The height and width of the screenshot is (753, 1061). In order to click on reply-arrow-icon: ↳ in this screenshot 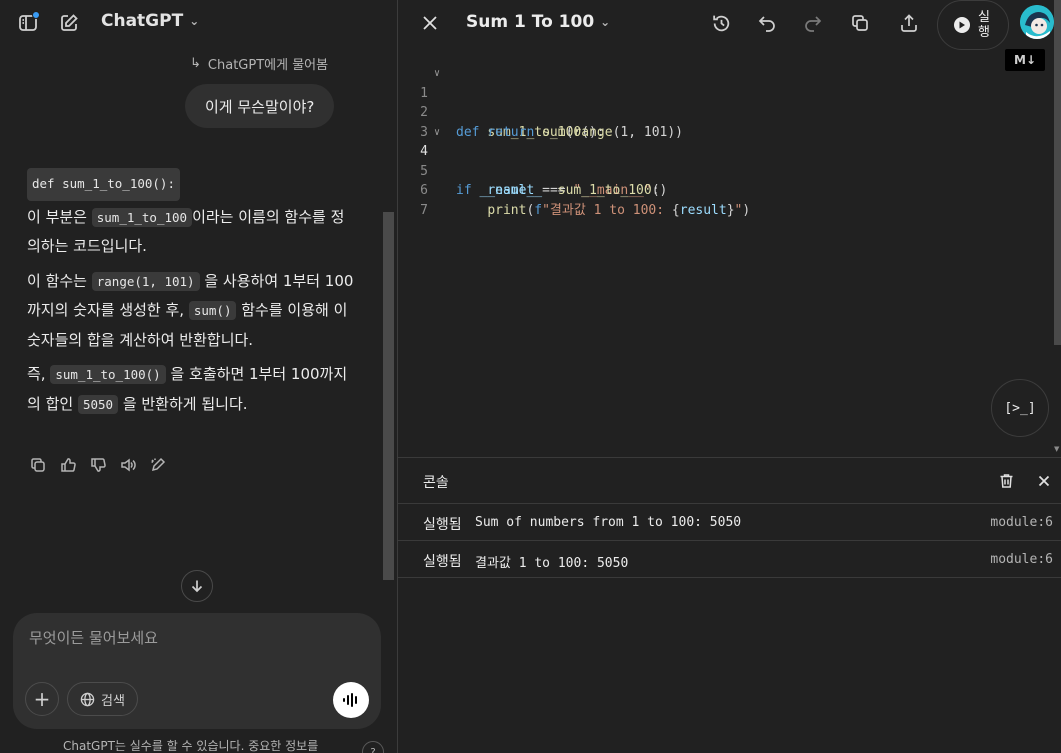, I will do `click(195, 63)`.